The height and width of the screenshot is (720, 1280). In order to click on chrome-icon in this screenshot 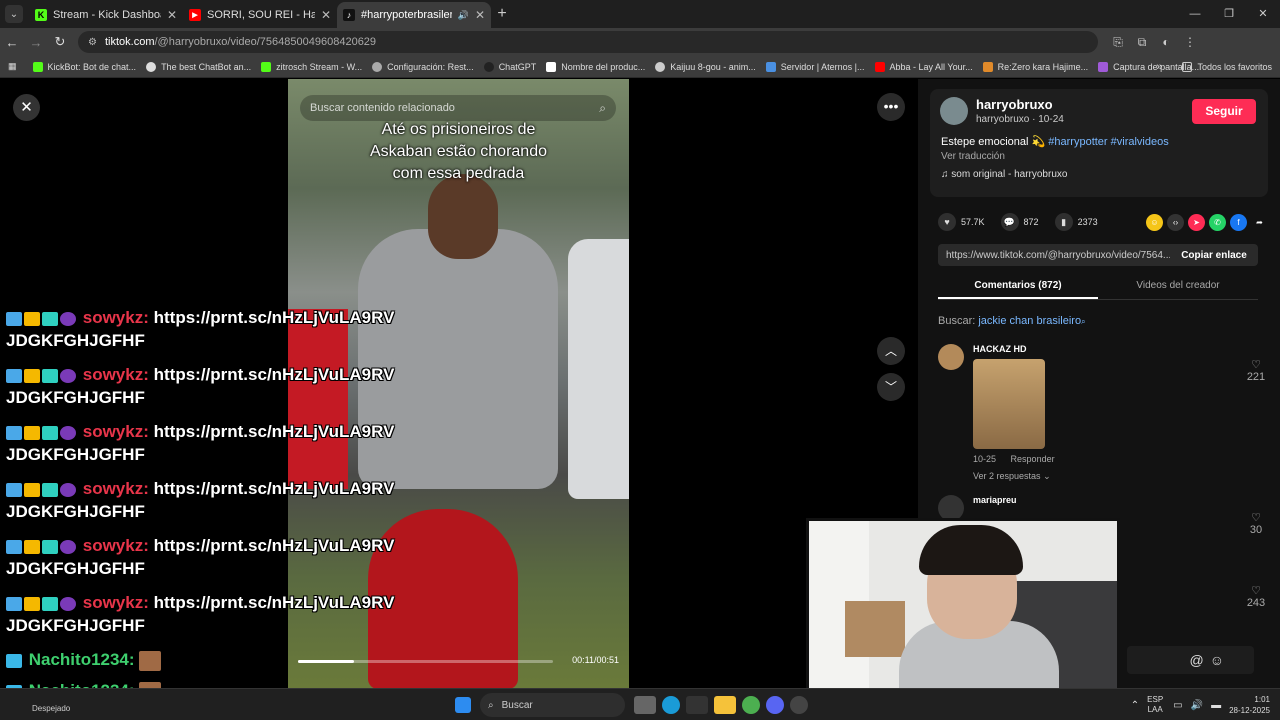, I will do `click(751, 705)`.